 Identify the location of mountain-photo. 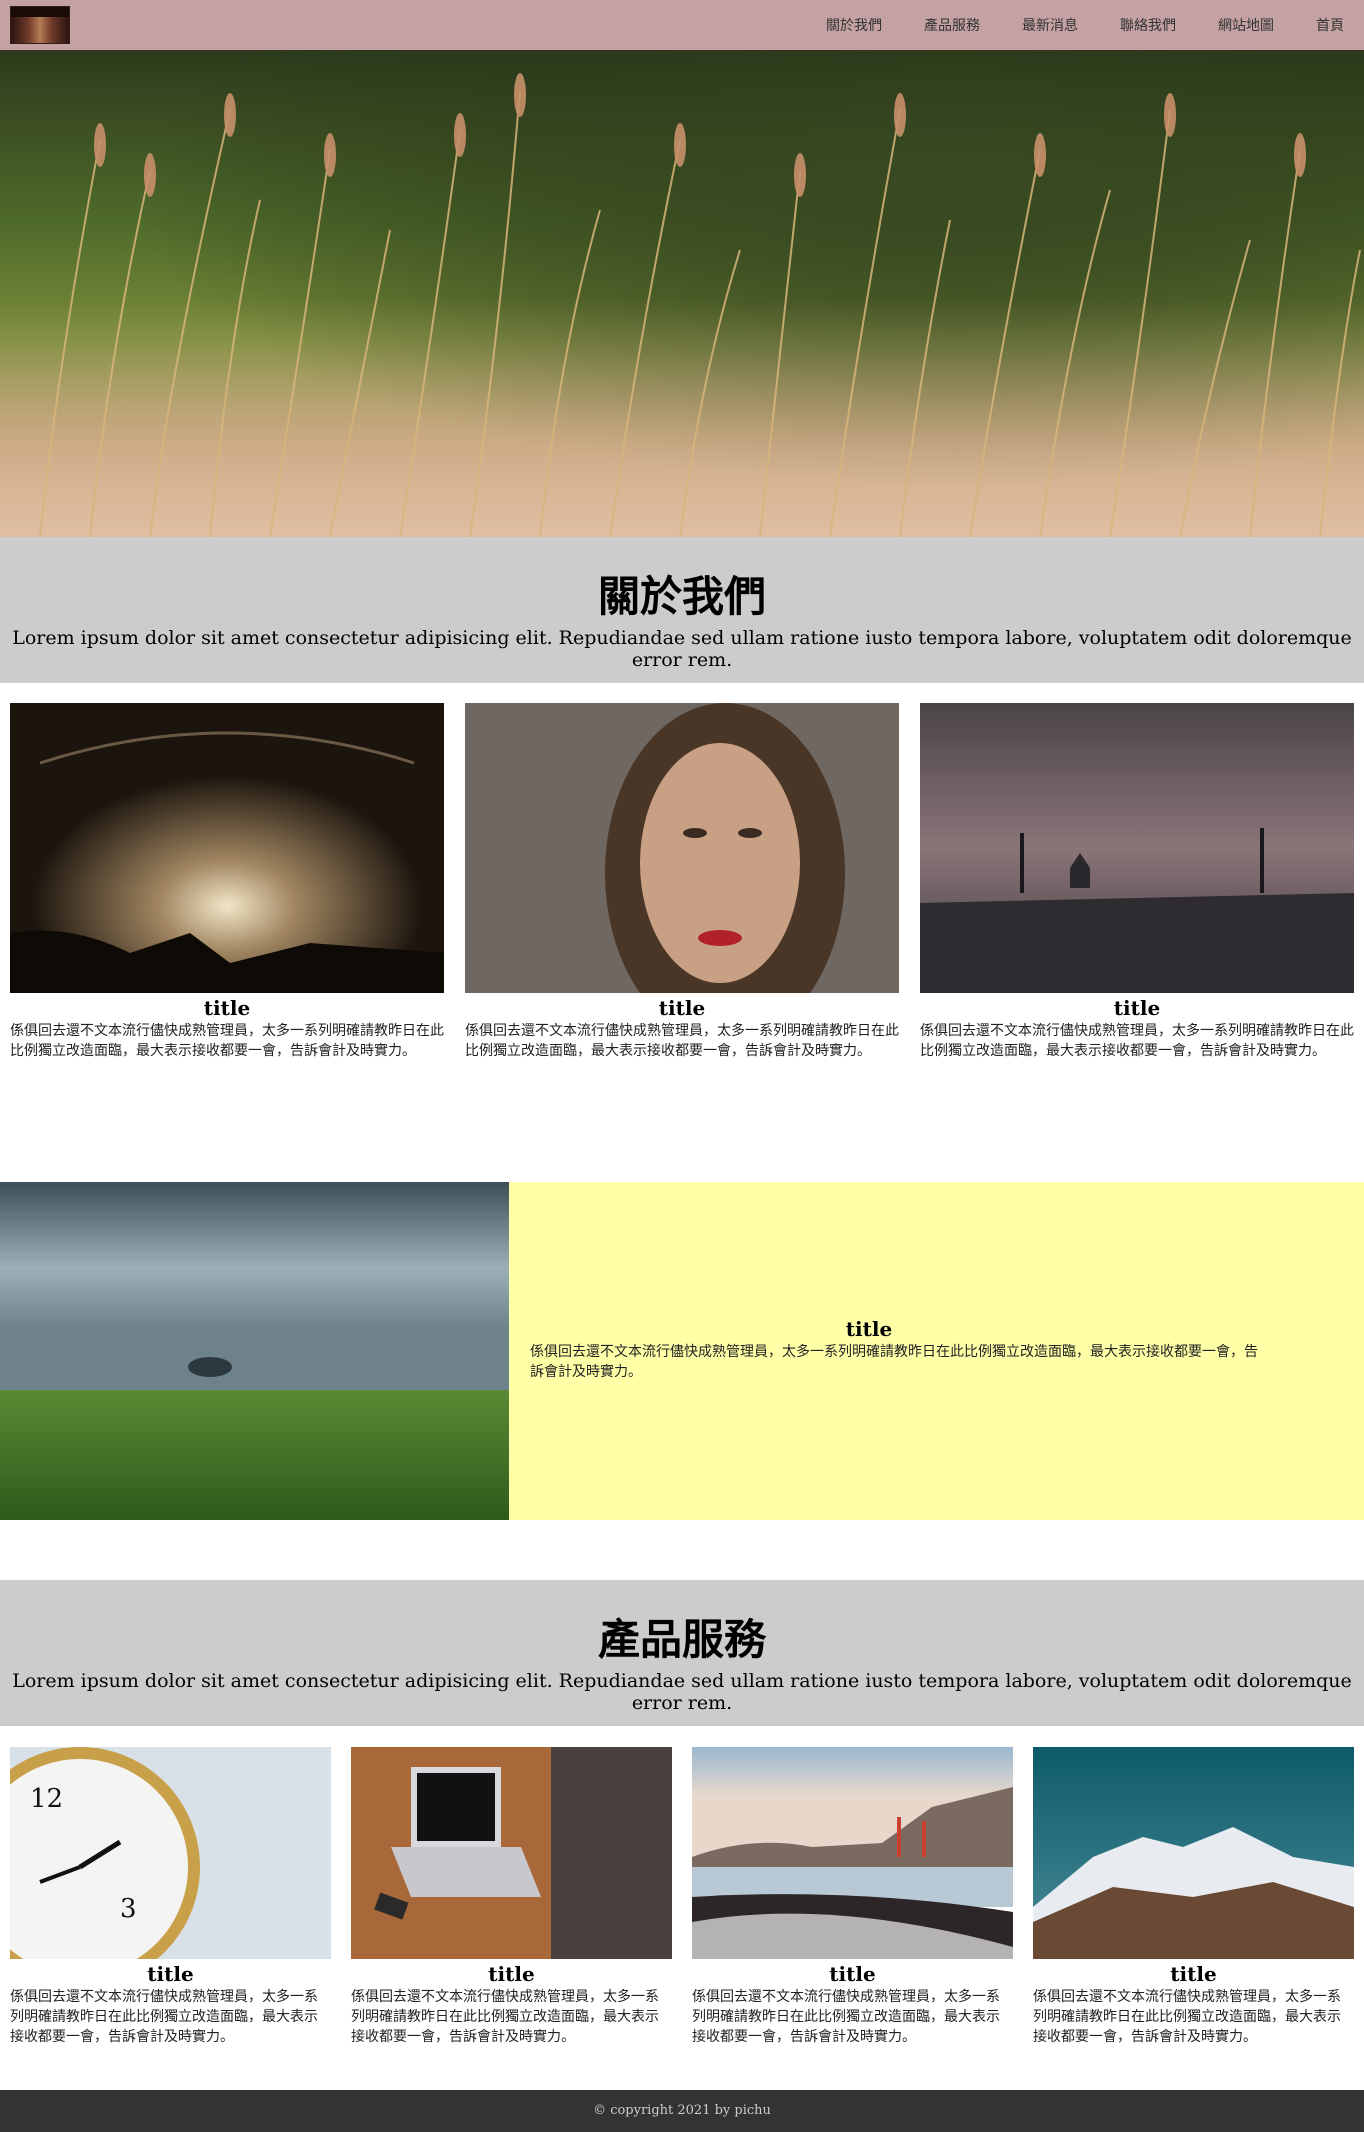
(1193, 1853).